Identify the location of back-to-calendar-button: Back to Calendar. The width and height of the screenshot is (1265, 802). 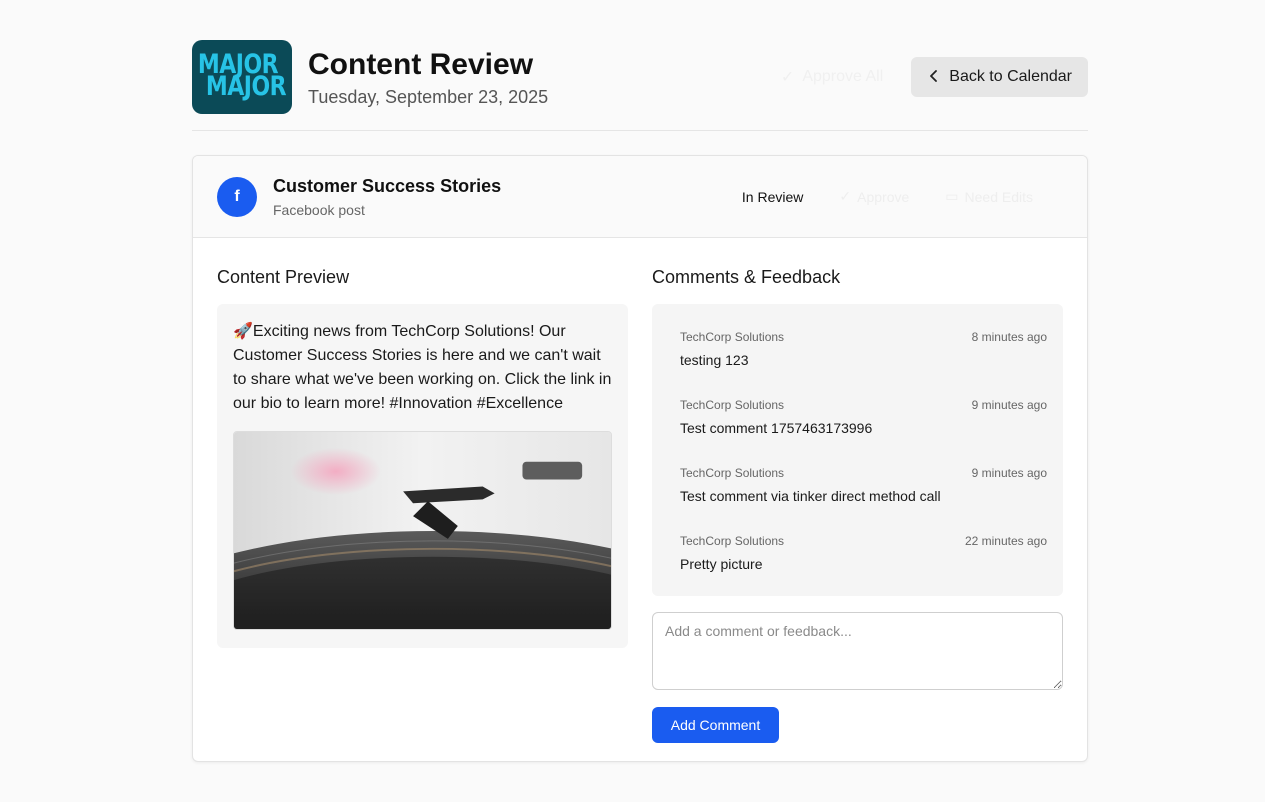
(999, 77).